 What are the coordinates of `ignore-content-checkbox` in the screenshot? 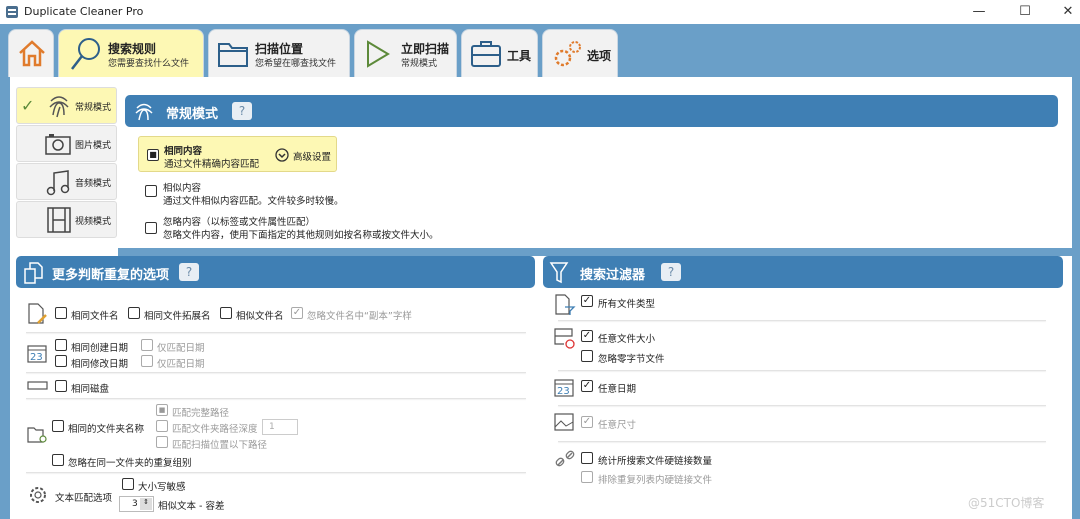 It's located at (151, 228).